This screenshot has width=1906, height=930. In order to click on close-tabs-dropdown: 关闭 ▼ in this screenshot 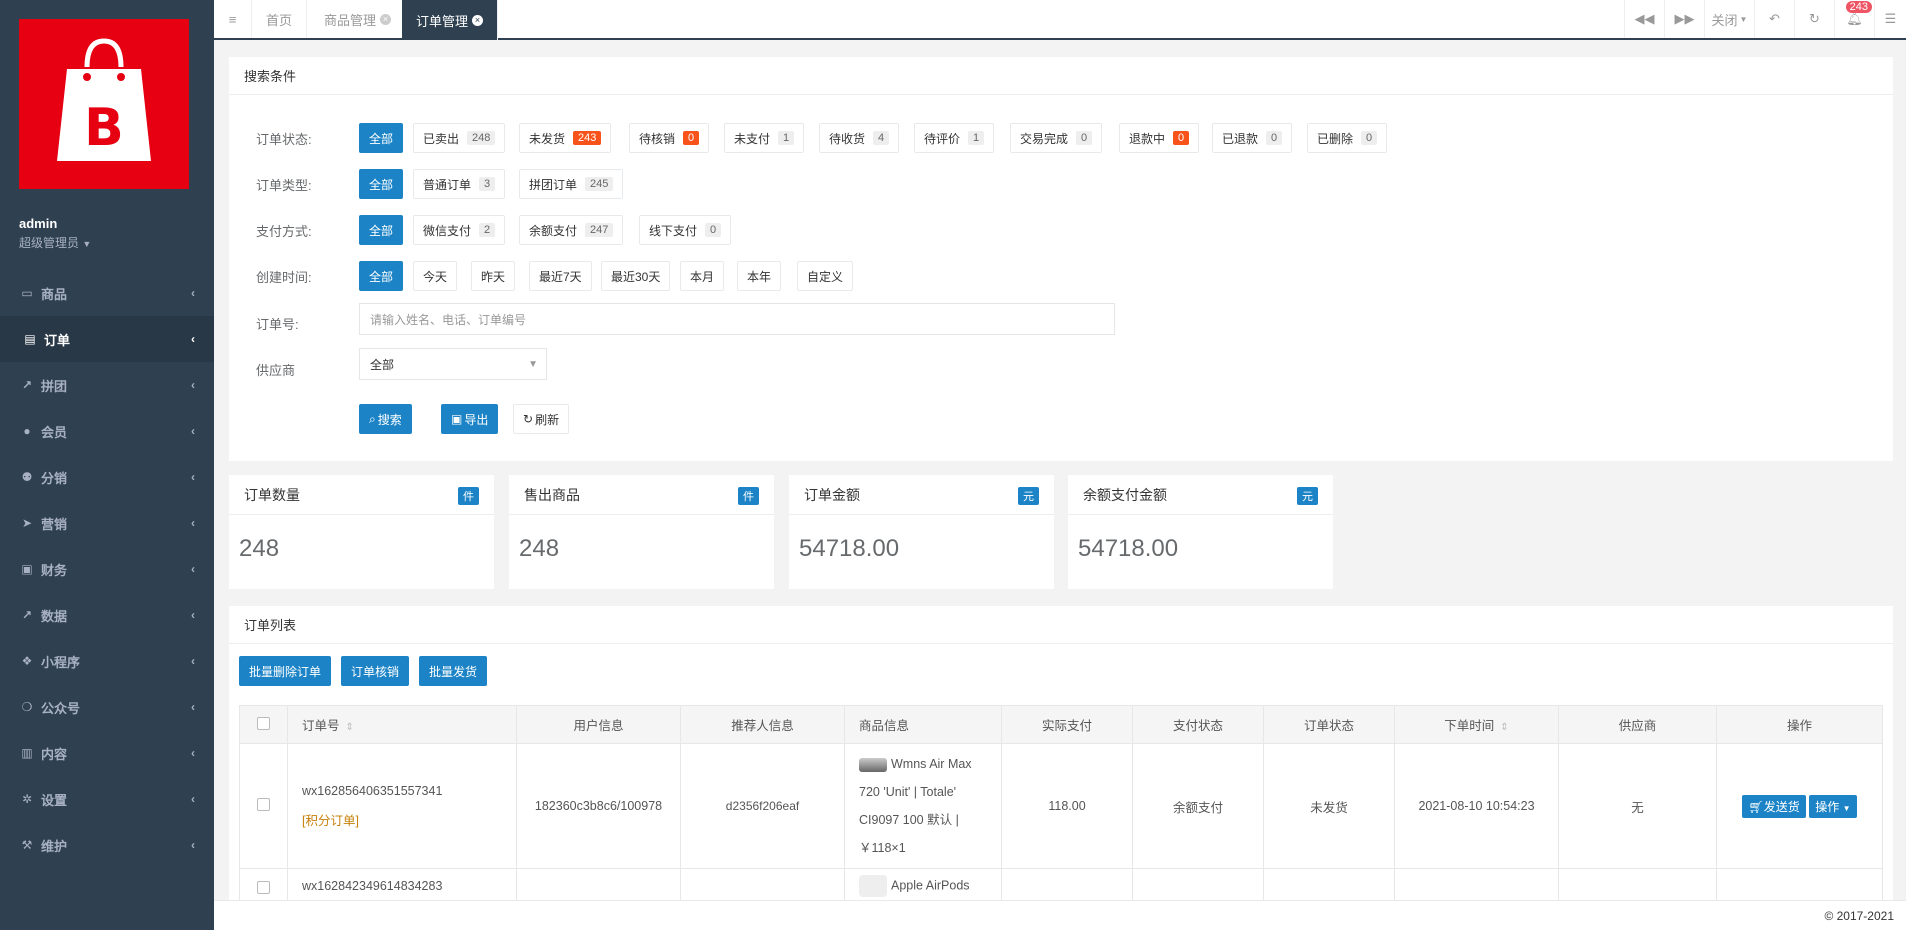, I will do `click(1729, 19)`.